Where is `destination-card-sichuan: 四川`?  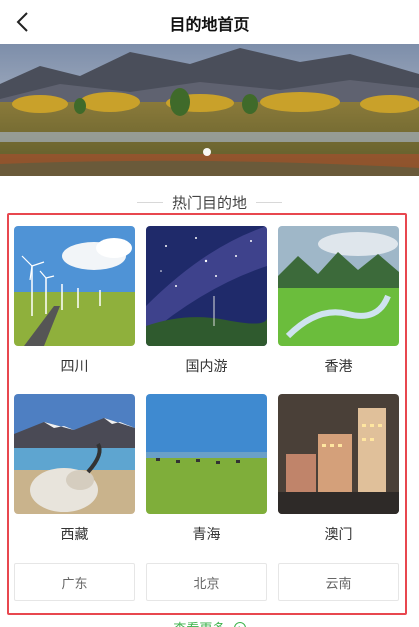 destination-card-sichuan: 四川 is located at coordinates (74, 301).